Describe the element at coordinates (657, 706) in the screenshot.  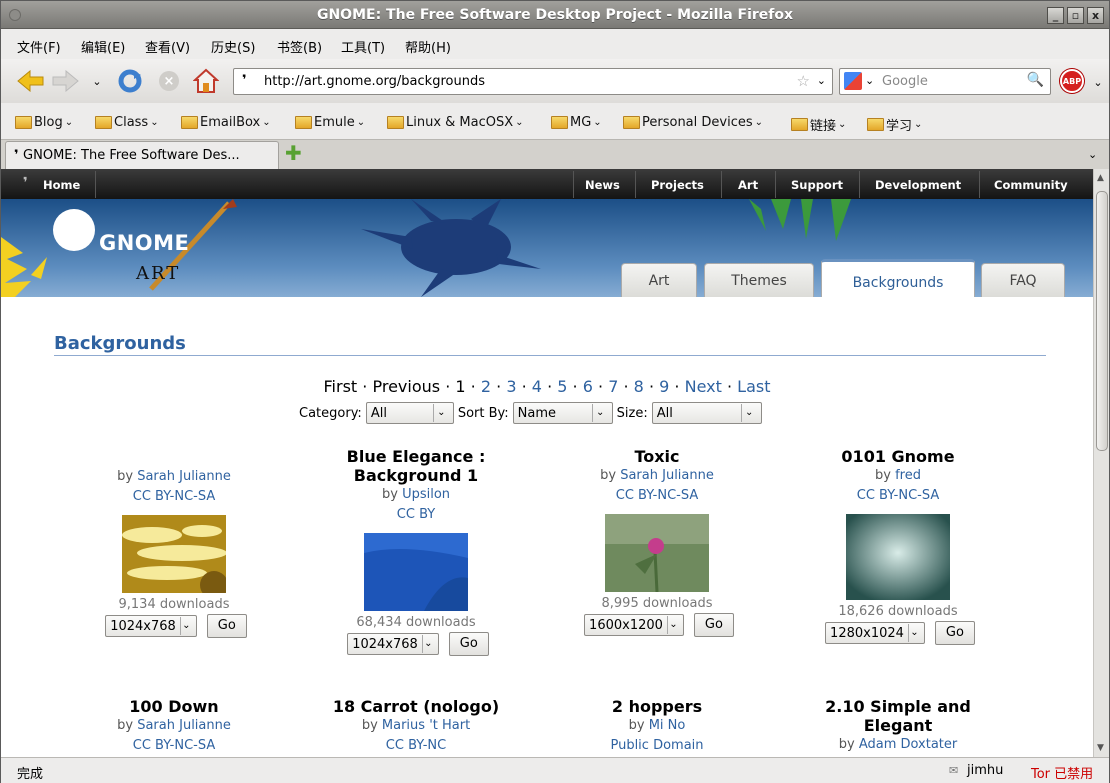
I see `item-title: 2 hoppers` at that location.